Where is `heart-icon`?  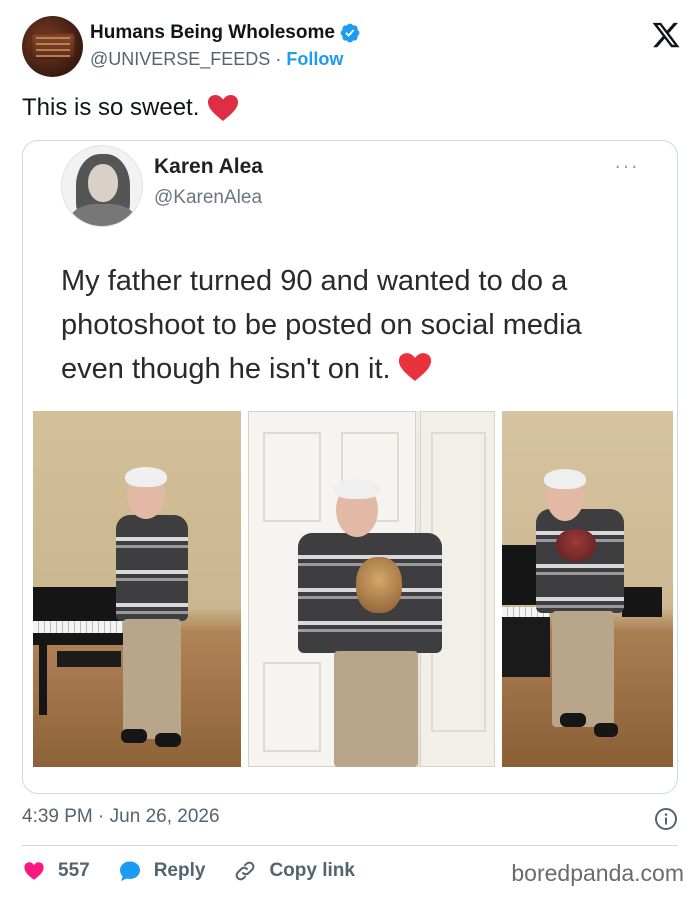 heart-icon is located at coordinates (34, 871).